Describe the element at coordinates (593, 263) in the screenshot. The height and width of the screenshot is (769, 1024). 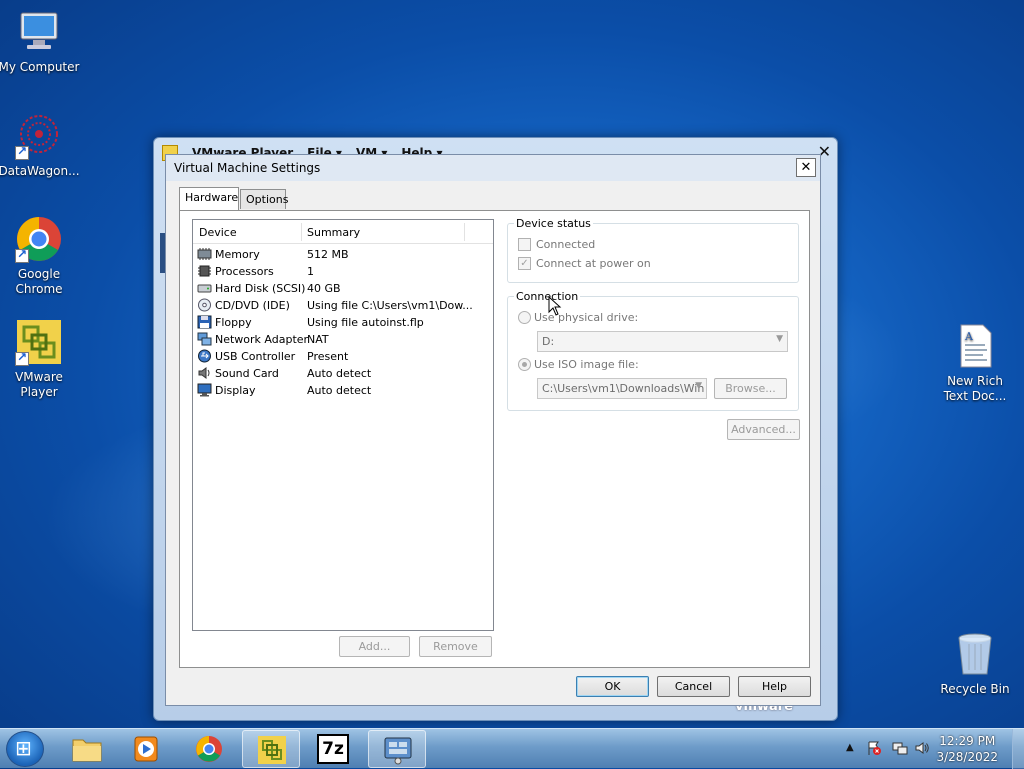
I see `connect-at-power-on-label: Connect at power on` at that location.